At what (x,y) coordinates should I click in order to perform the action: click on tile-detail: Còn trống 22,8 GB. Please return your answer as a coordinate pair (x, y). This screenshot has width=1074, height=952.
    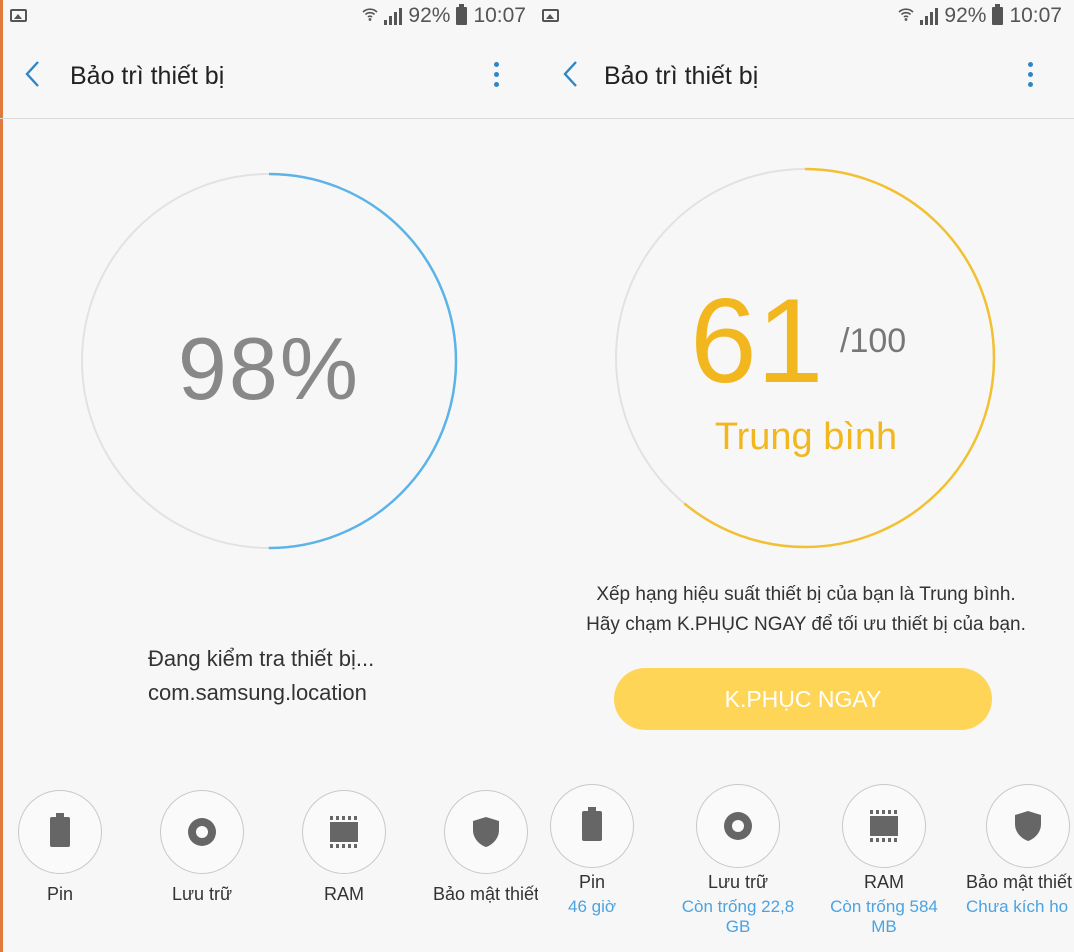
    Looking at the image, I should click on (738, 916).